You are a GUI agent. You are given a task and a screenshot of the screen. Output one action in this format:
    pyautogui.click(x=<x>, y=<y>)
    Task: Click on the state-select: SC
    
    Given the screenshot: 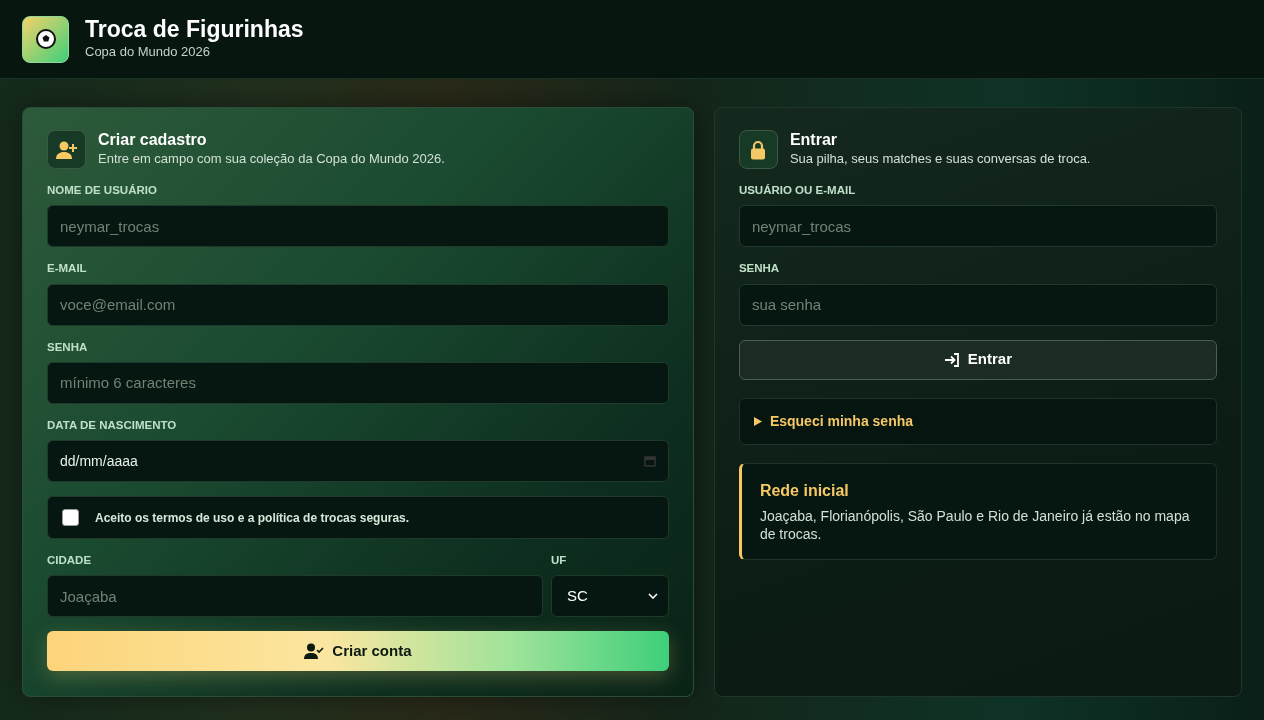 What is the action you would take?
    pyautogui.click(x=609, y=596)
    